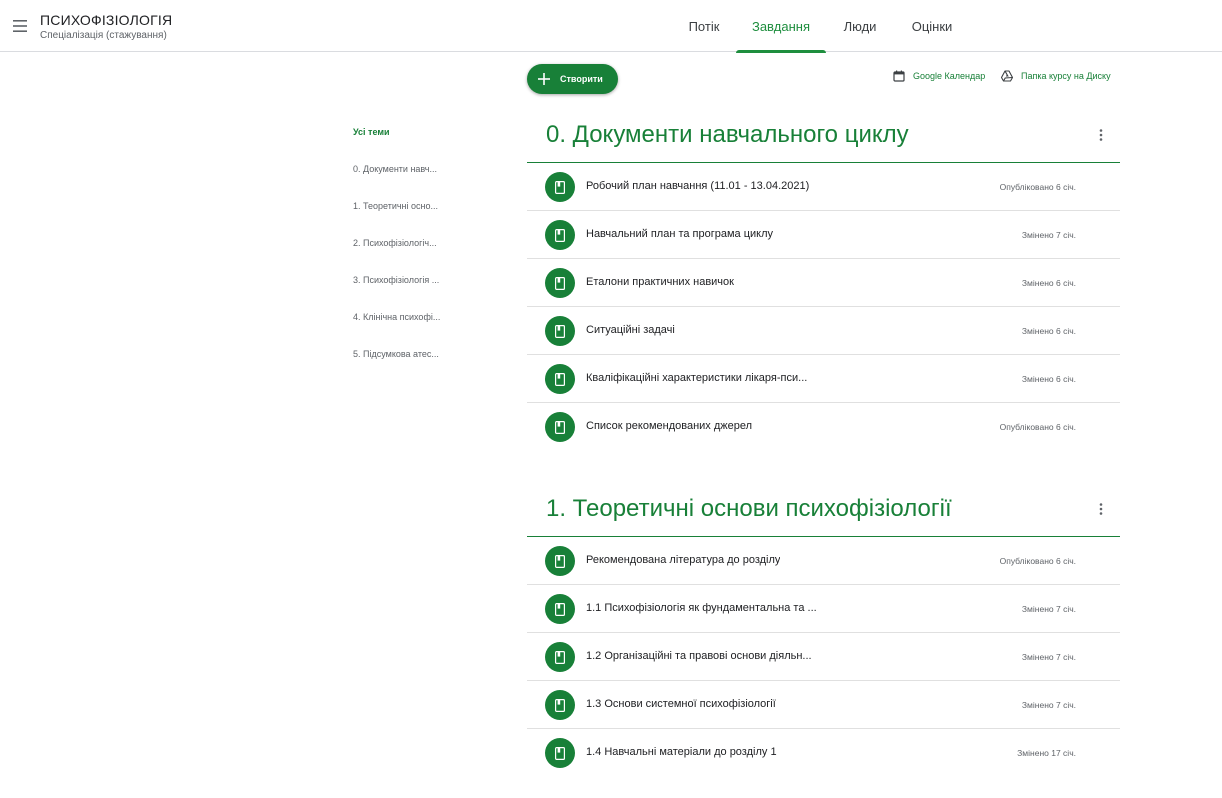  Describe the element at coordinates (704, 26) in the screenshot. I see `tab-stream: Потік` at that location.